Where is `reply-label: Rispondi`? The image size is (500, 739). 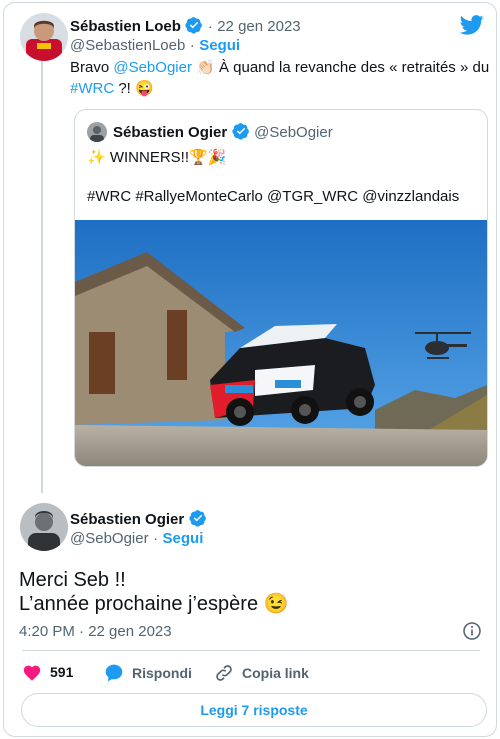 reply-label: Rispondi is located at coordinates (162, 673).